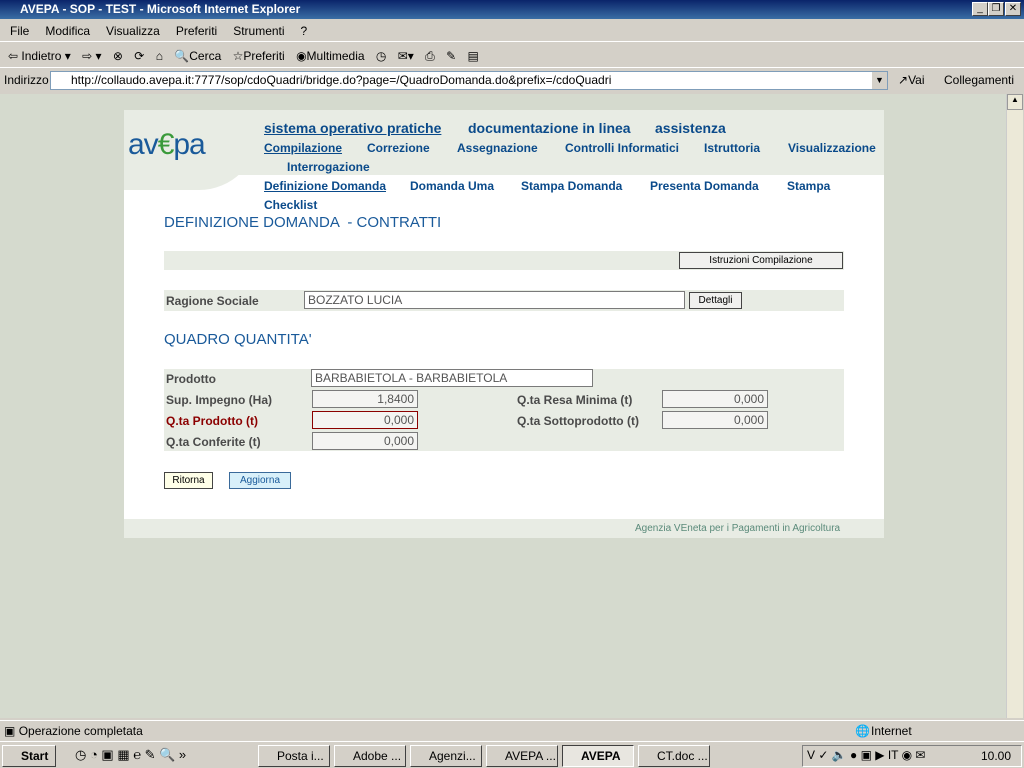 This screenshot has height=768, width=1024. What do you see at coordinates (996, 756) in the screenshot?
I see `clock: 10.00` at bounding box center [996, 756].